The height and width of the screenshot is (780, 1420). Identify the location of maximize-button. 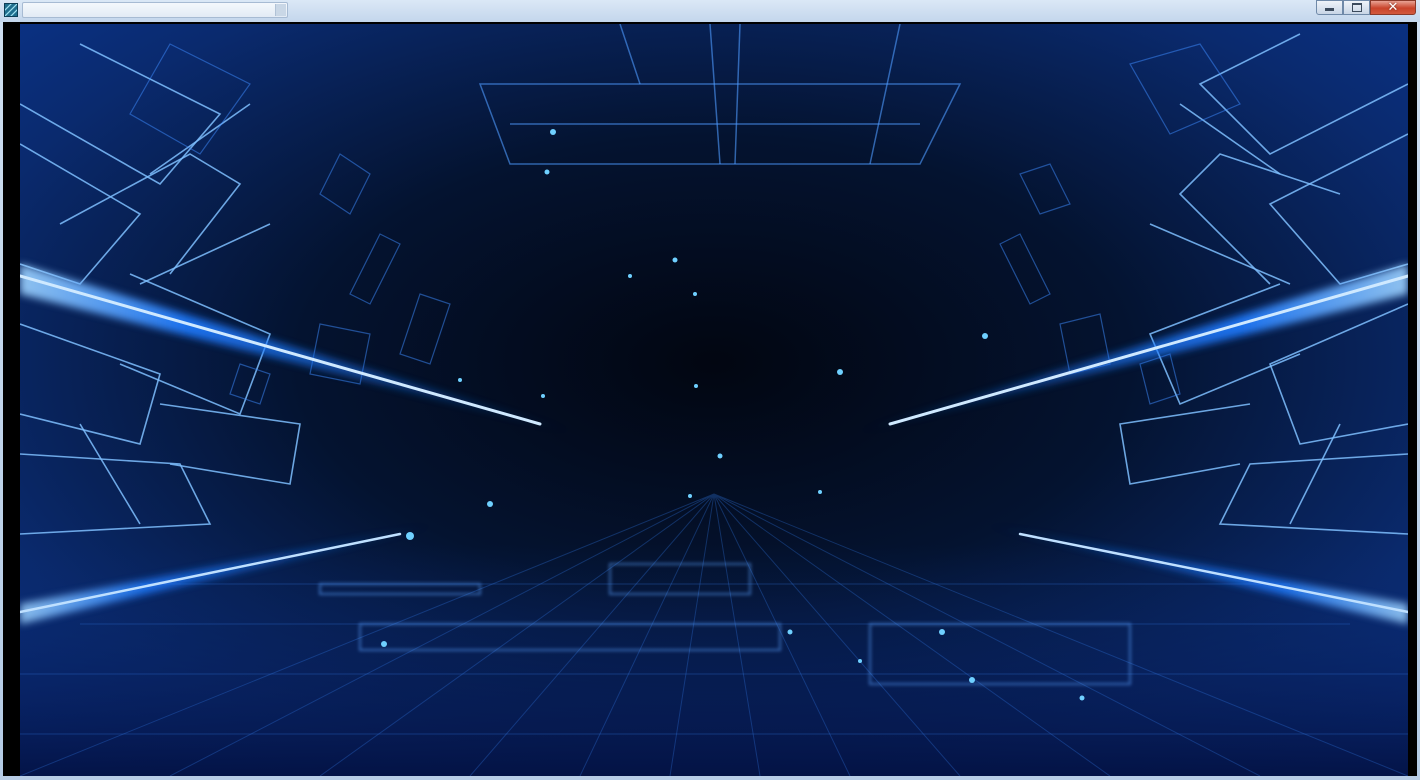
(1356, 7).